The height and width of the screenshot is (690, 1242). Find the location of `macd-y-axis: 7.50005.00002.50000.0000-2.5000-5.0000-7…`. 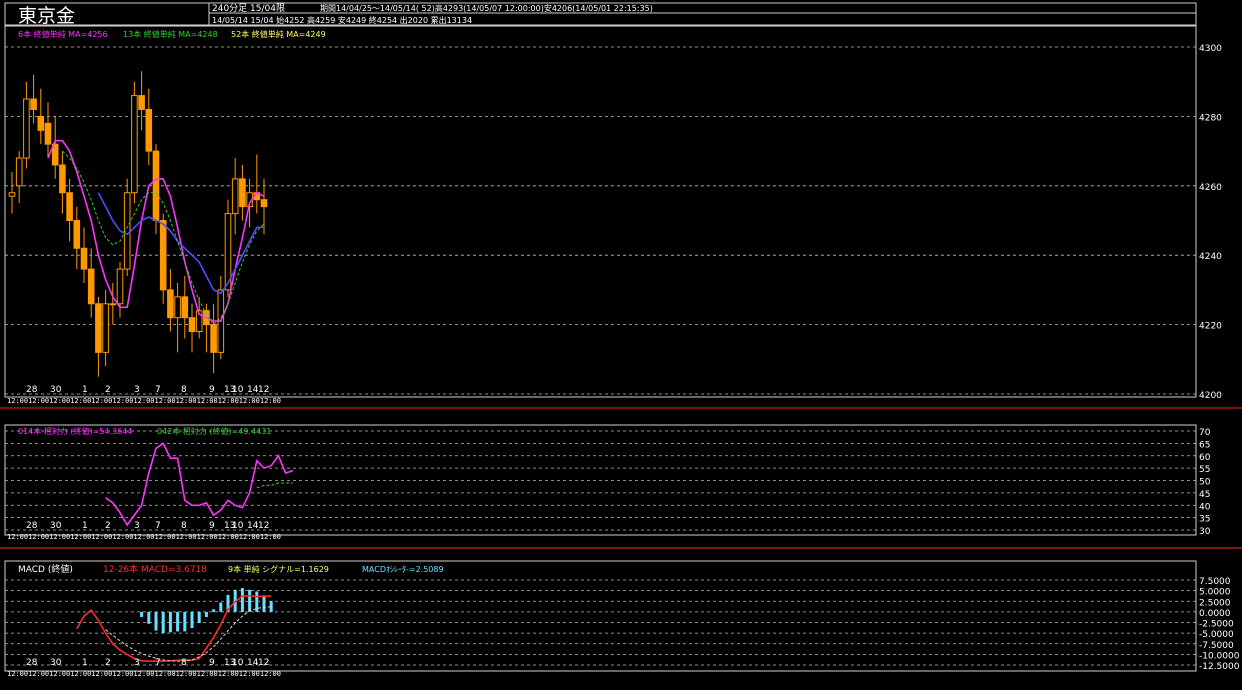

macd-y-axis: 7.50005.00002.50000.0000-2.5000-5.0000-7… is located at coordinates (1219, 624).